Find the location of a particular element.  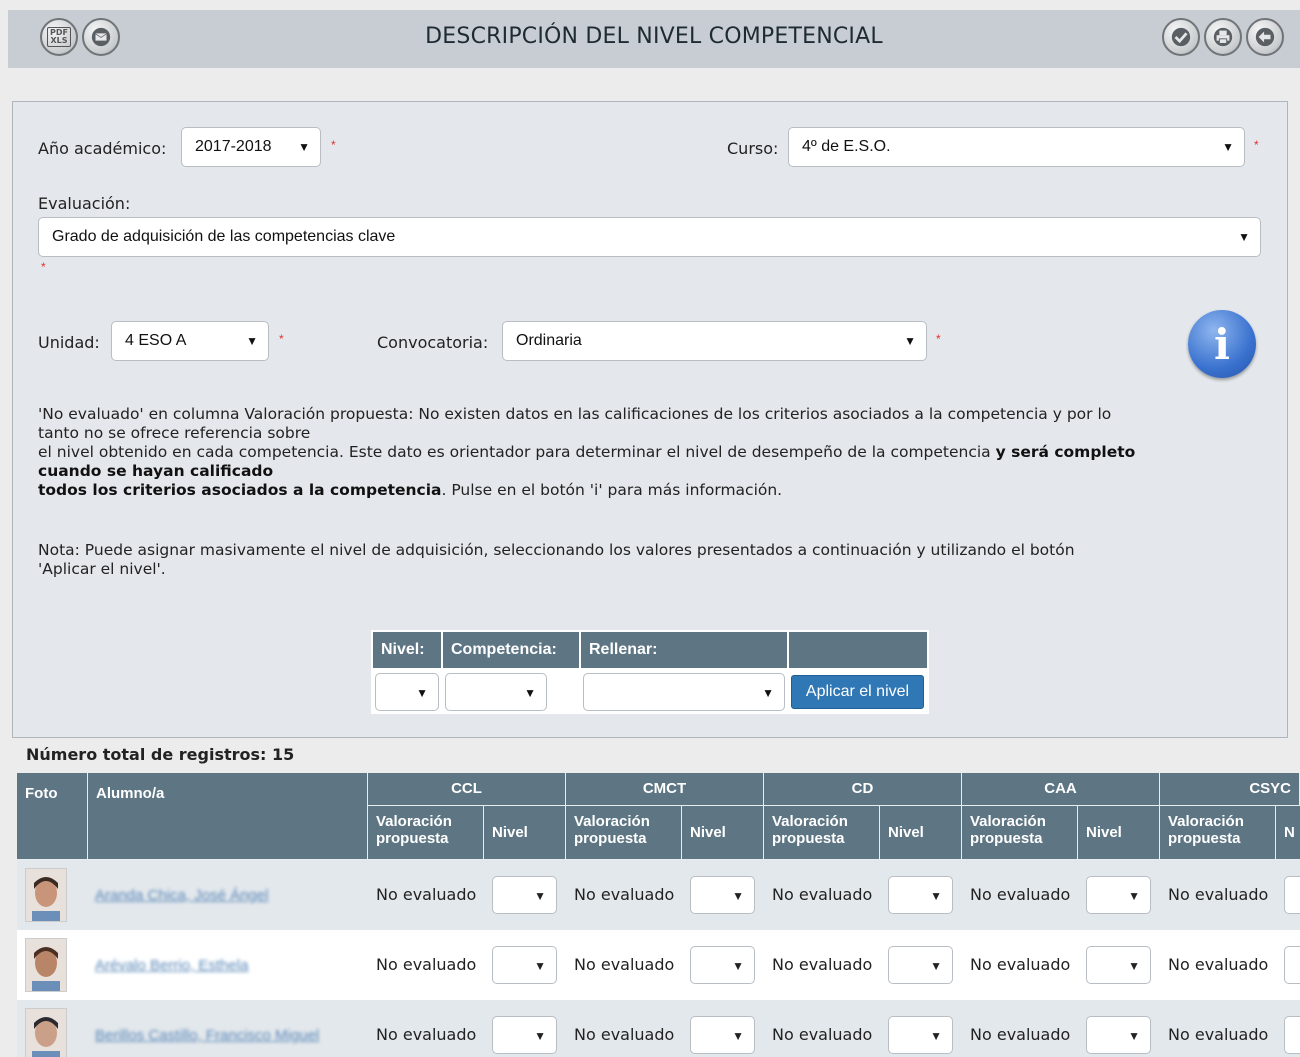

year-select: 2017-2018 ▼ is located at coordinates (251, 147).